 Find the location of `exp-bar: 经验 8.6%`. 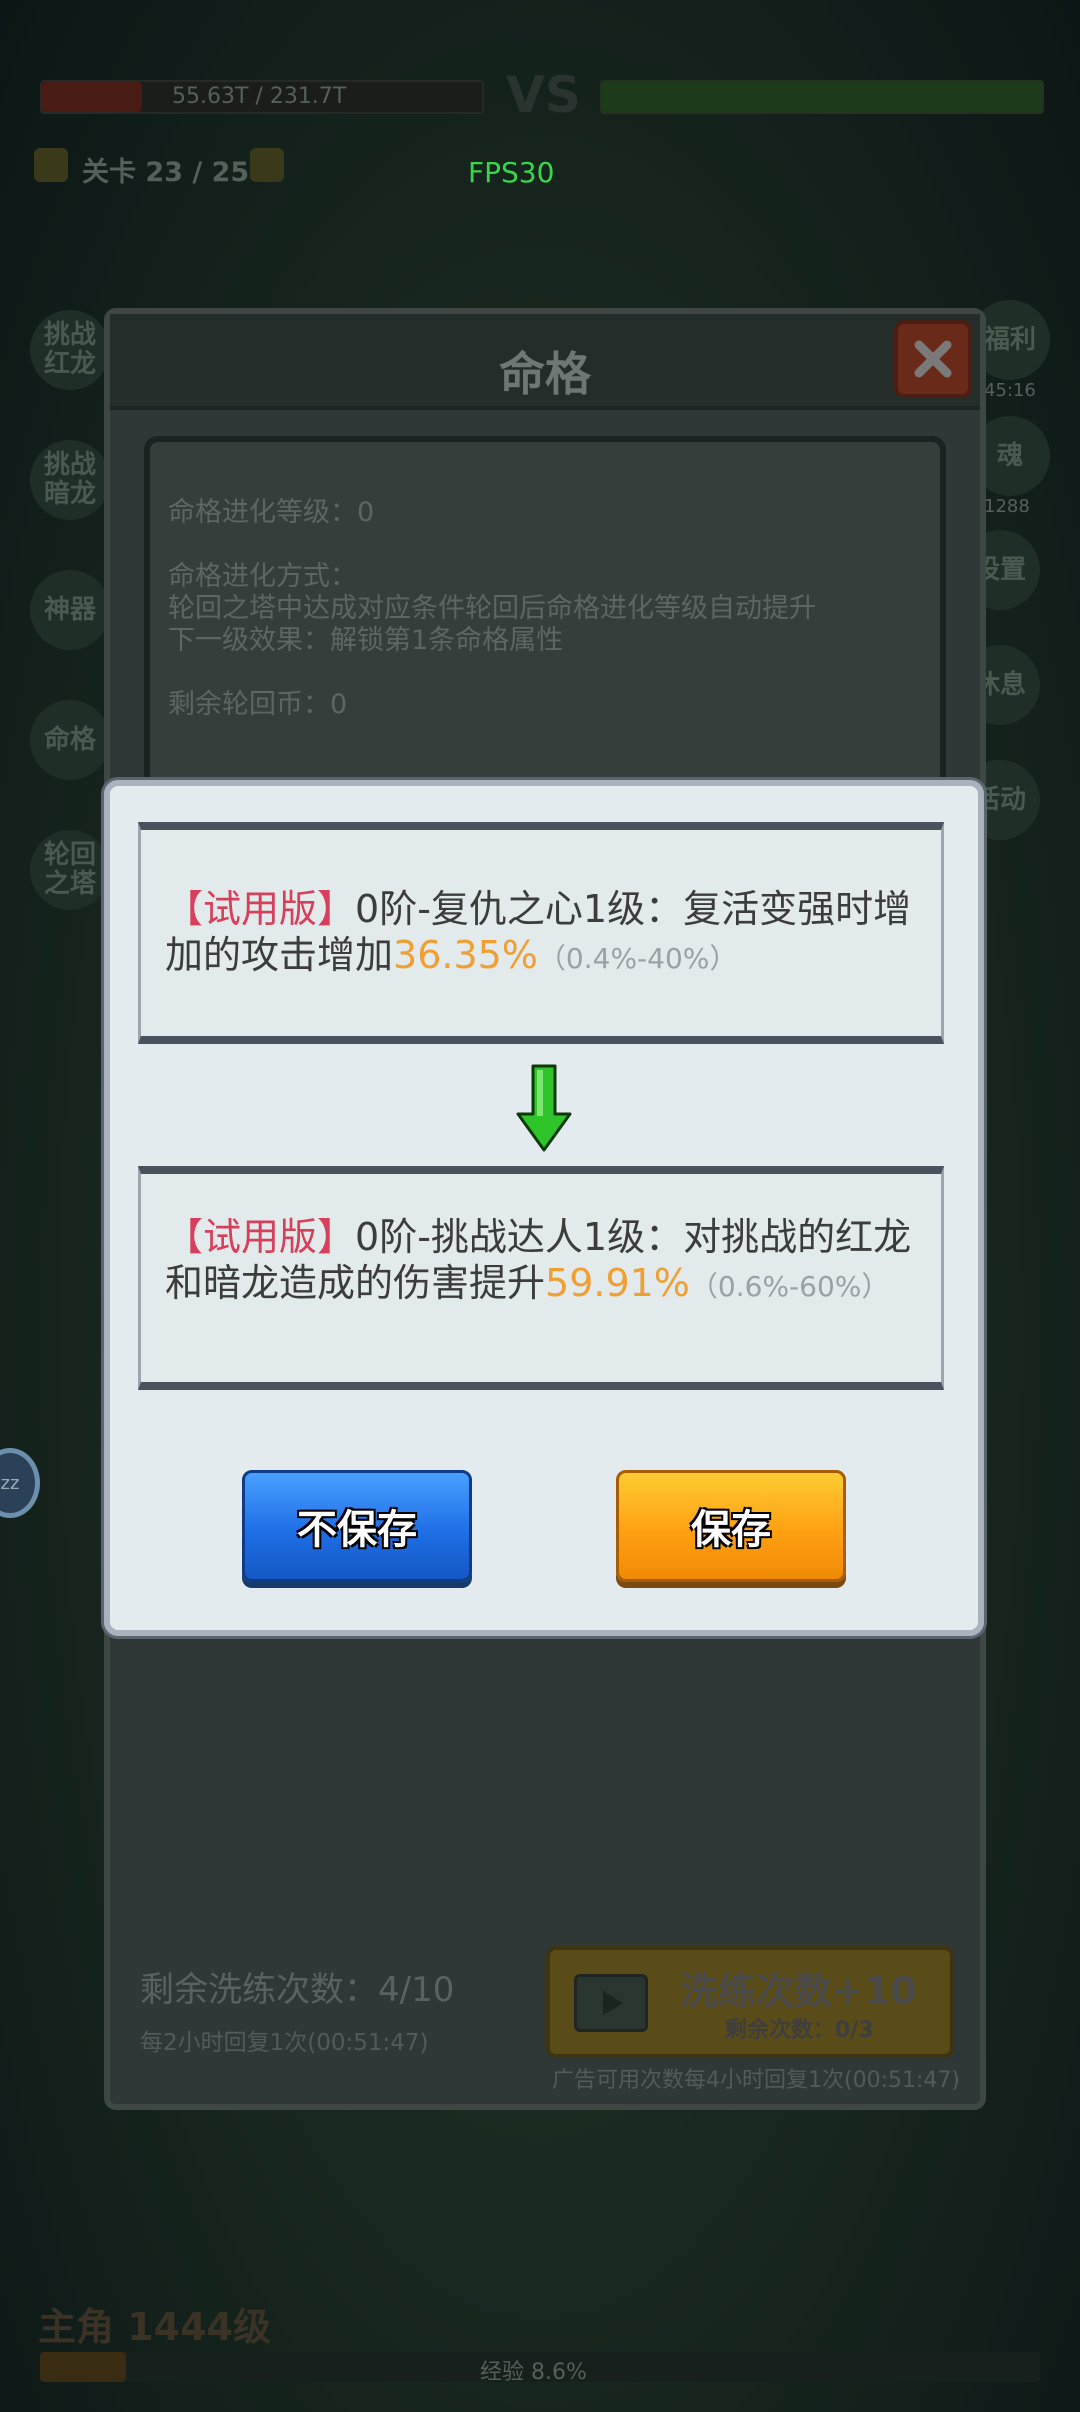

exp-bar: 经验 8.6% is located at coordinates (540, 2368).